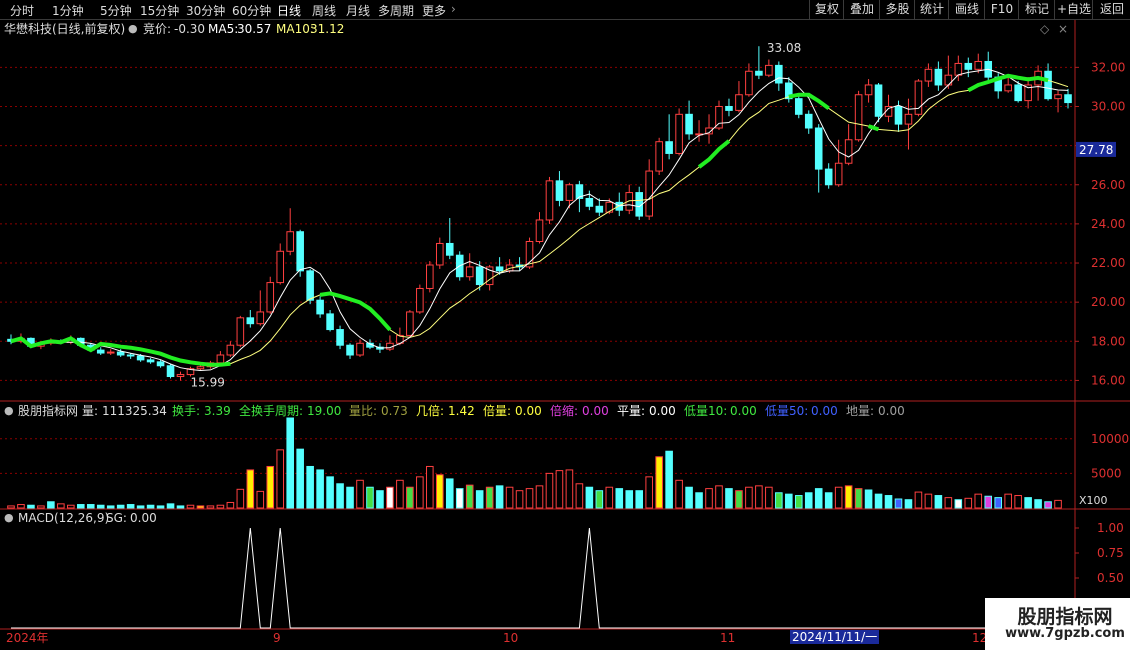  I want to click on vol-item-value: 0.73, so click(394, 411).